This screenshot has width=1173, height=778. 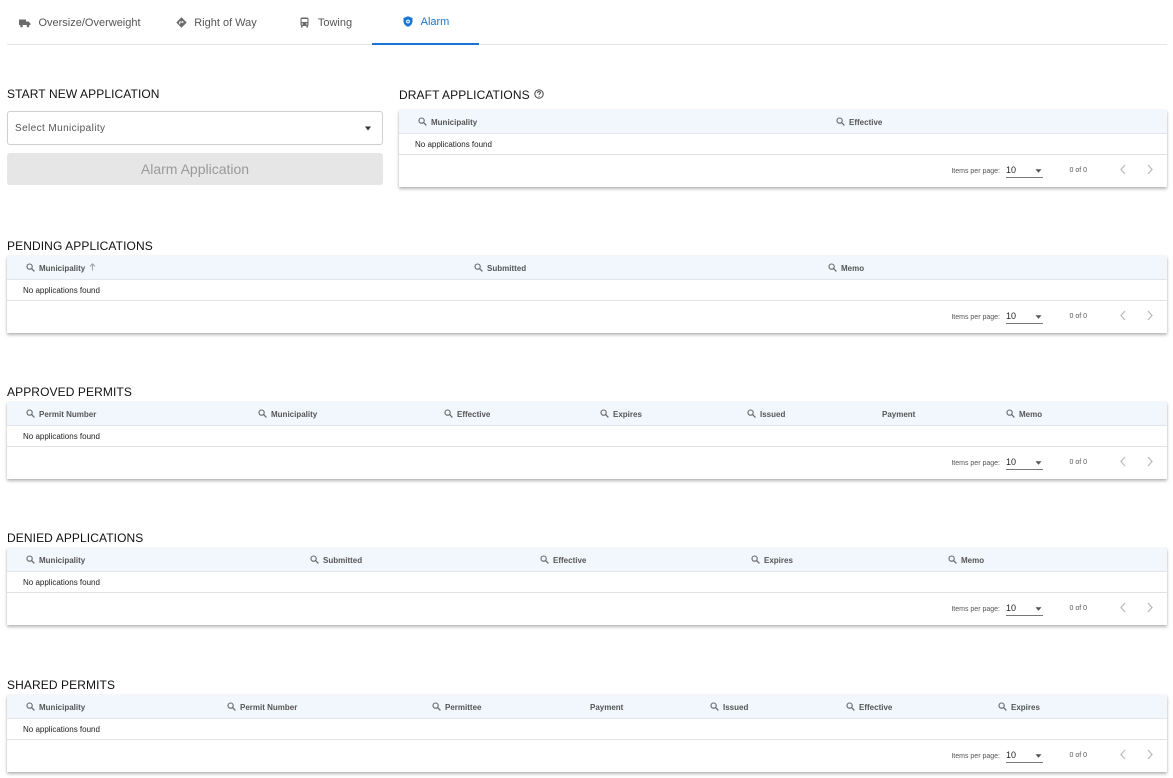 I want to click on pending-applications-title: PENDING APPLICATIONS, so click(x=80, y=246).